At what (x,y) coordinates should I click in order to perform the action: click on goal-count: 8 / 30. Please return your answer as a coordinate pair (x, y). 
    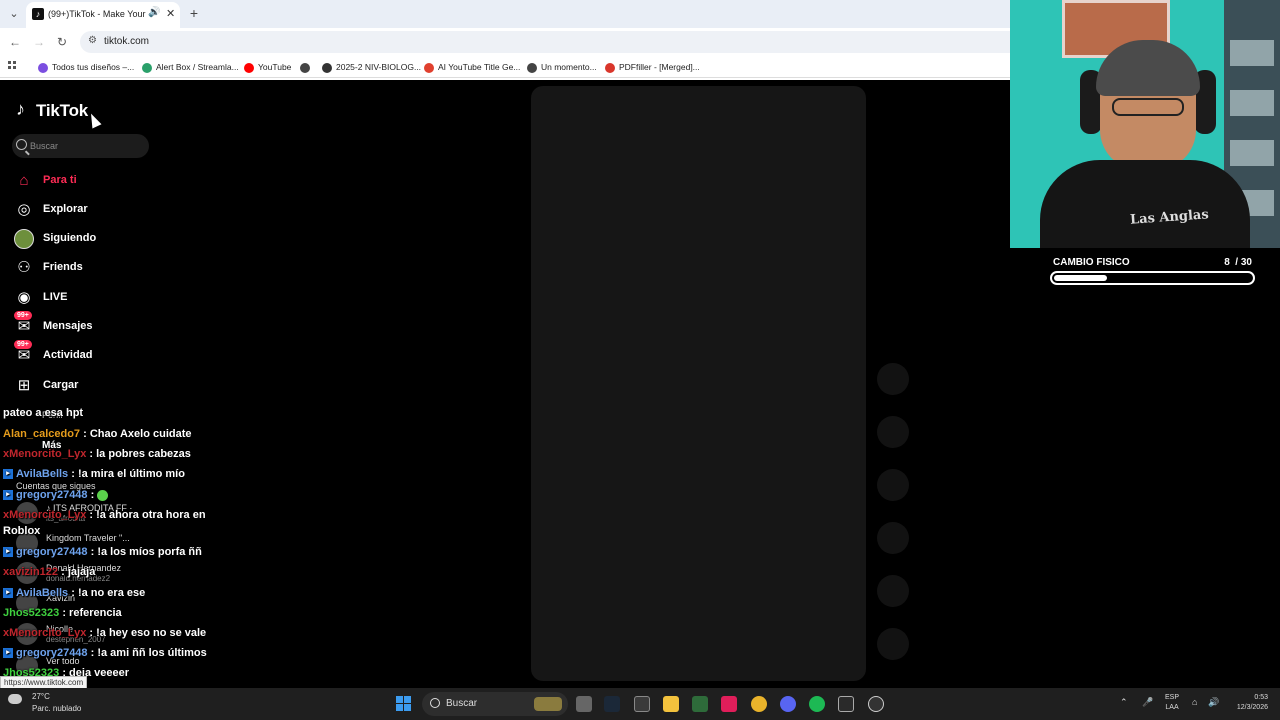
    Looking at the image, I should click on (1238, 262).